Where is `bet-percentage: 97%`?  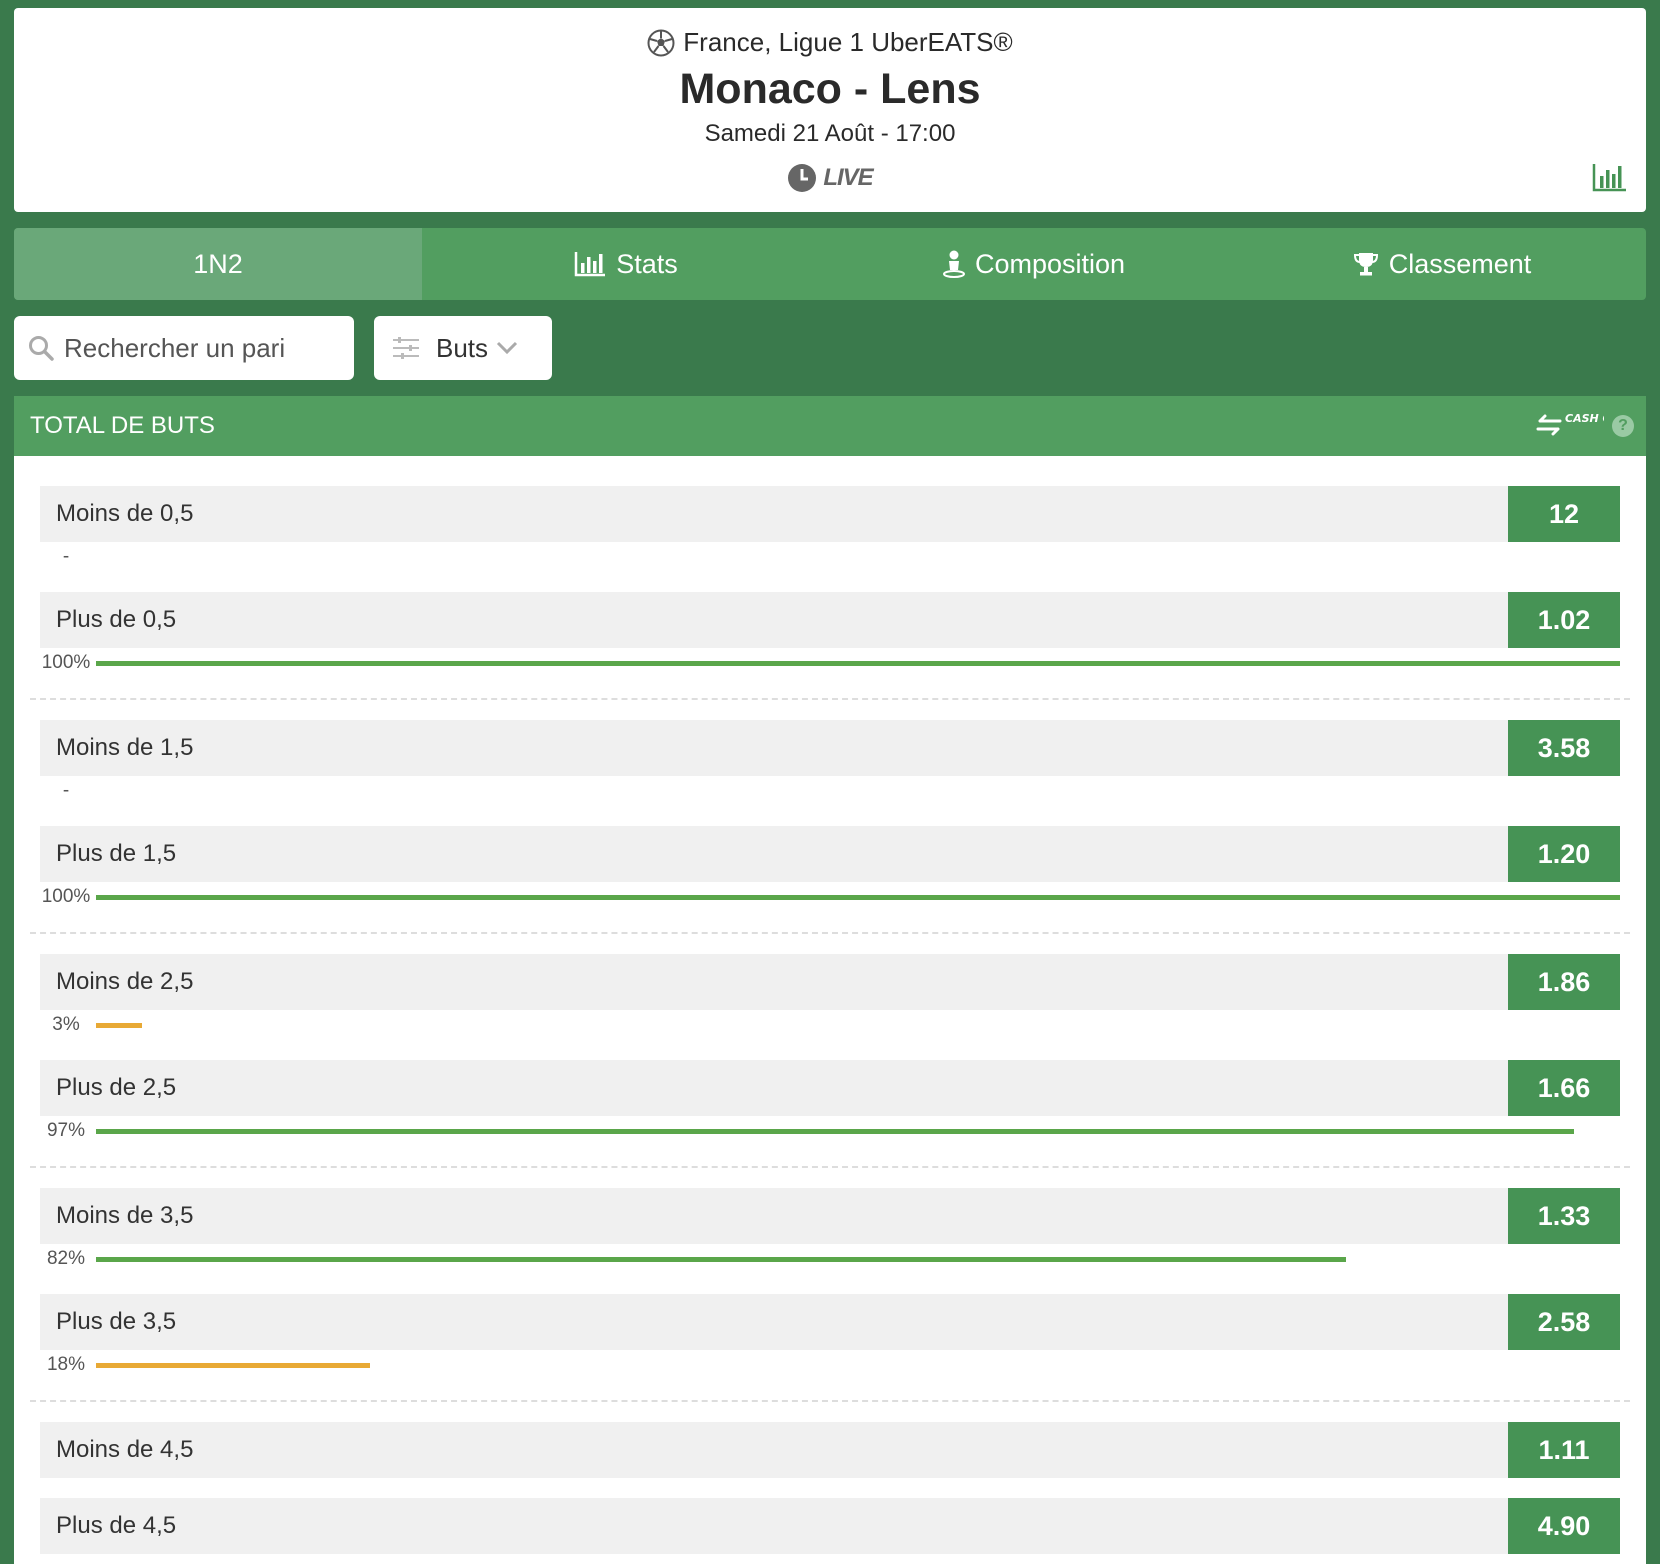 bet-percentage: 97% is located at coordinates (830, 1131).